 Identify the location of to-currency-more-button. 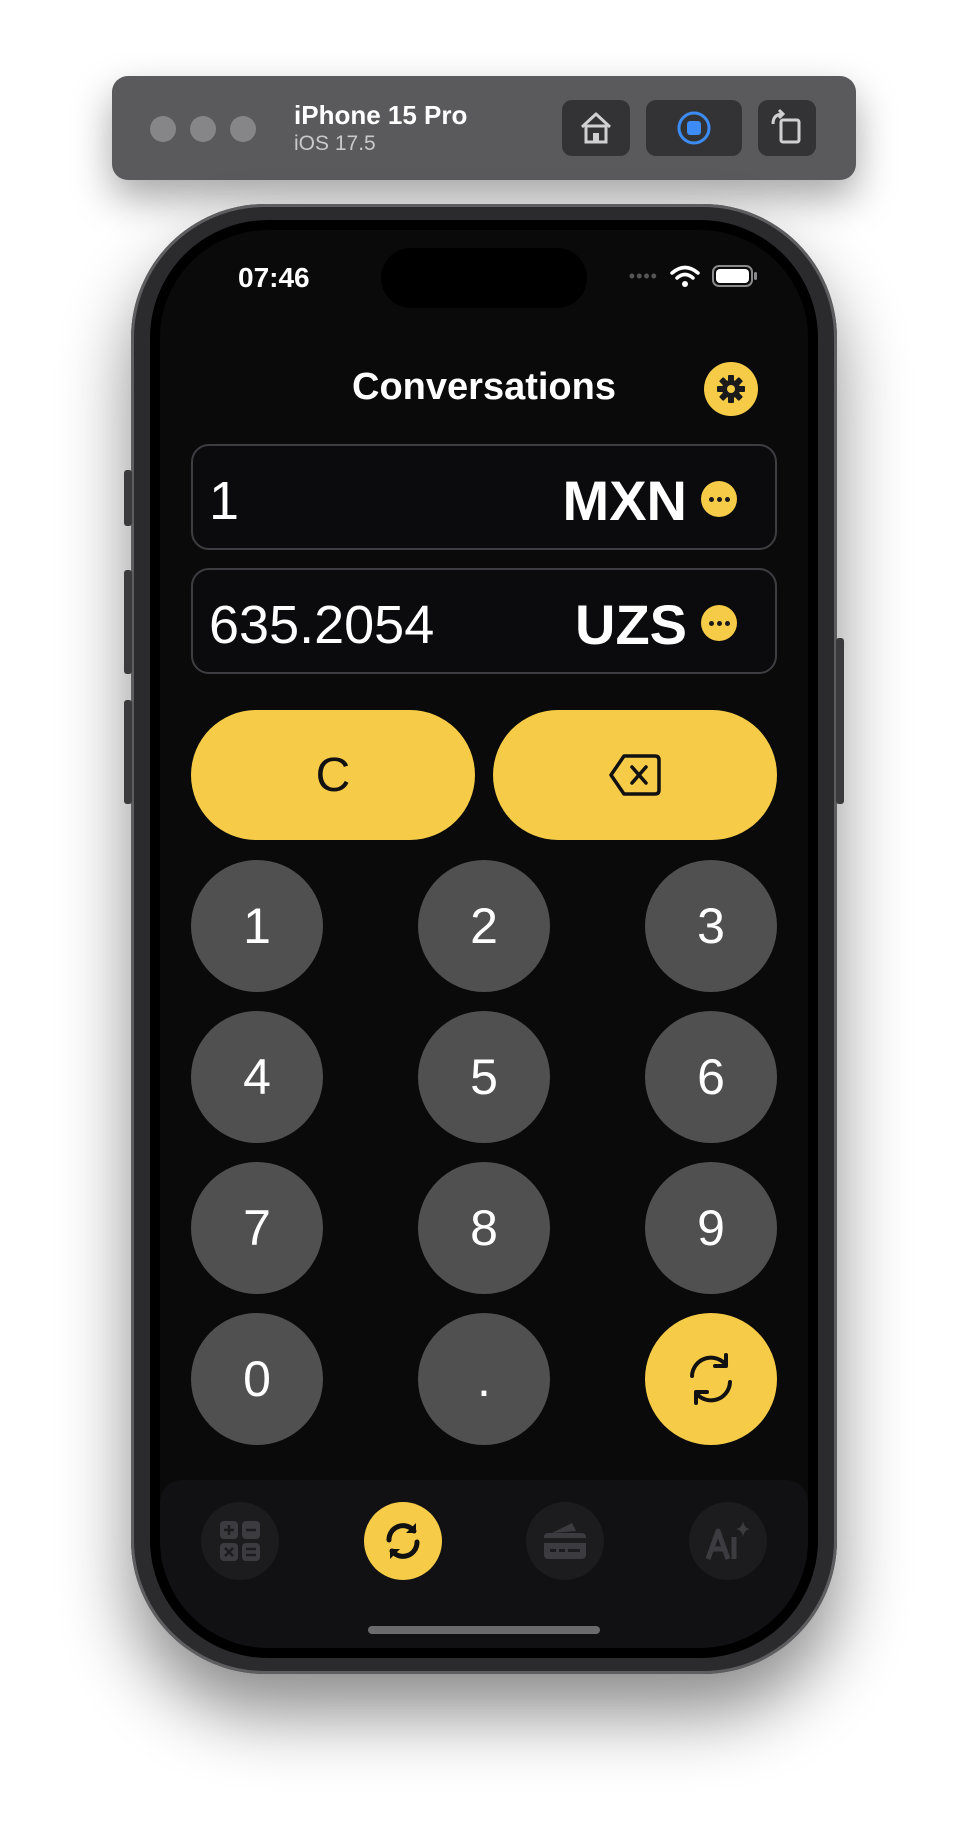
(719, 623).